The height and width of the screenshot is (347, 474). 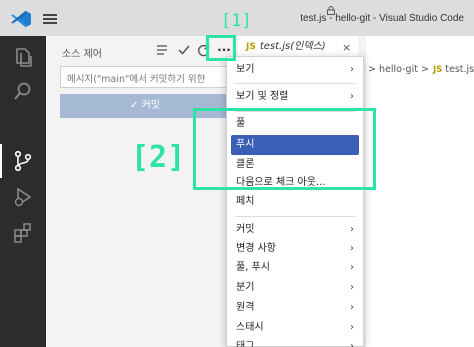 I want to click on menu-item-stash: 스태시 ›, so click(x=295, y=328).